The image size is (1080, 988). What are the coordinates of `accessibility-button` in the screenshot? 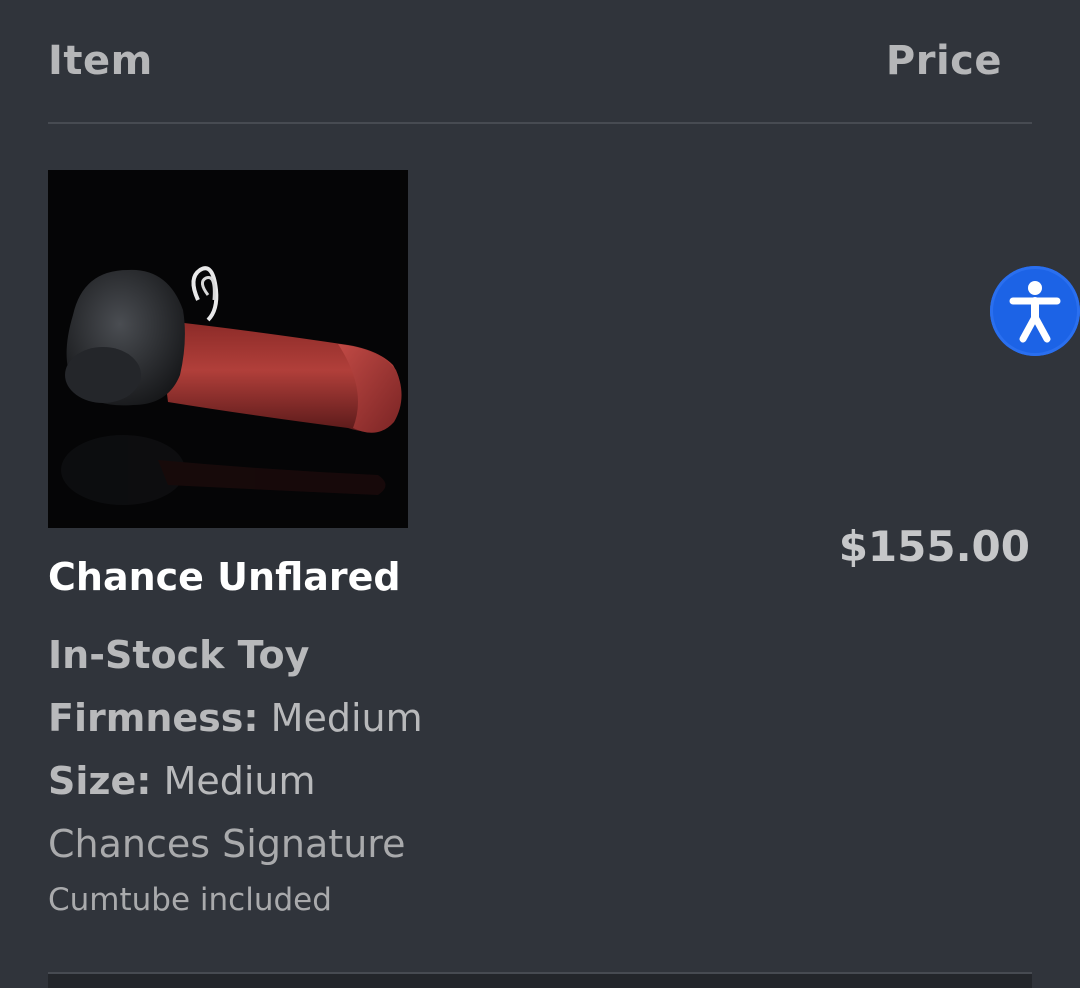 It's located at (1035, 311).